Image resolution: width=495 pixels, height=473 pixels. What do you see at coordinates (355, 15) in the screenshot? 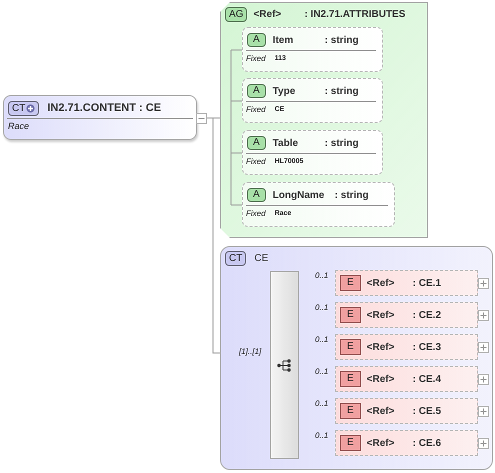
I see `group-title: : IN2.71.ATTRIBUTES` at bounding box center [355, 15].